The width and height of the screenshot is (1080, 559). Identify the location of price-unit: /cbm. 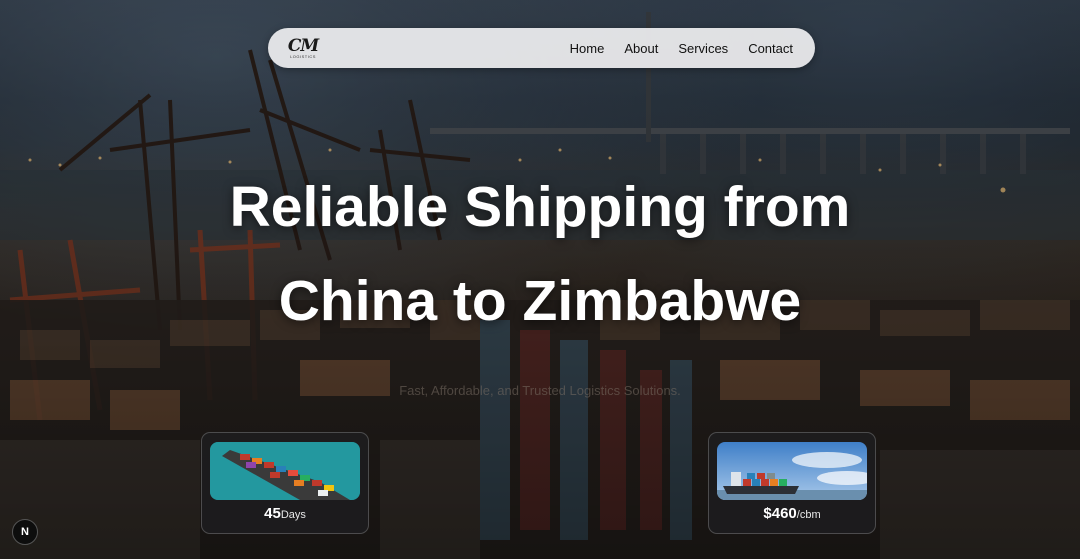
(808, 515).